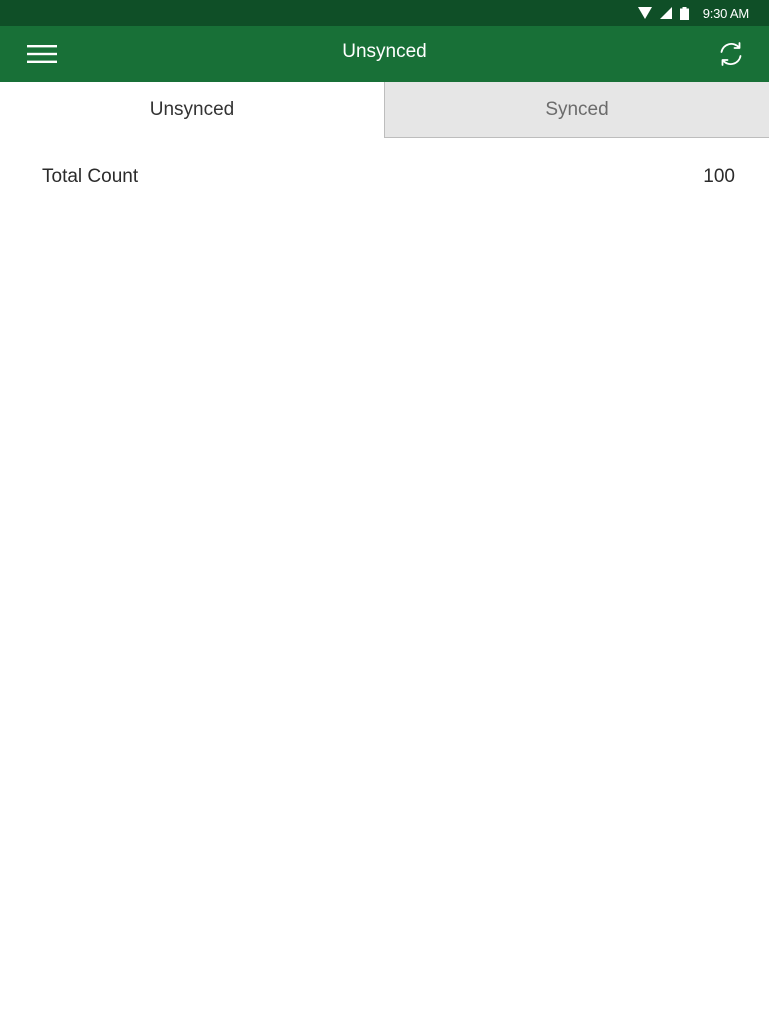 The width and height of the screenshot is (769, 1032). I want to click on signal-icon, so click(665, 13).